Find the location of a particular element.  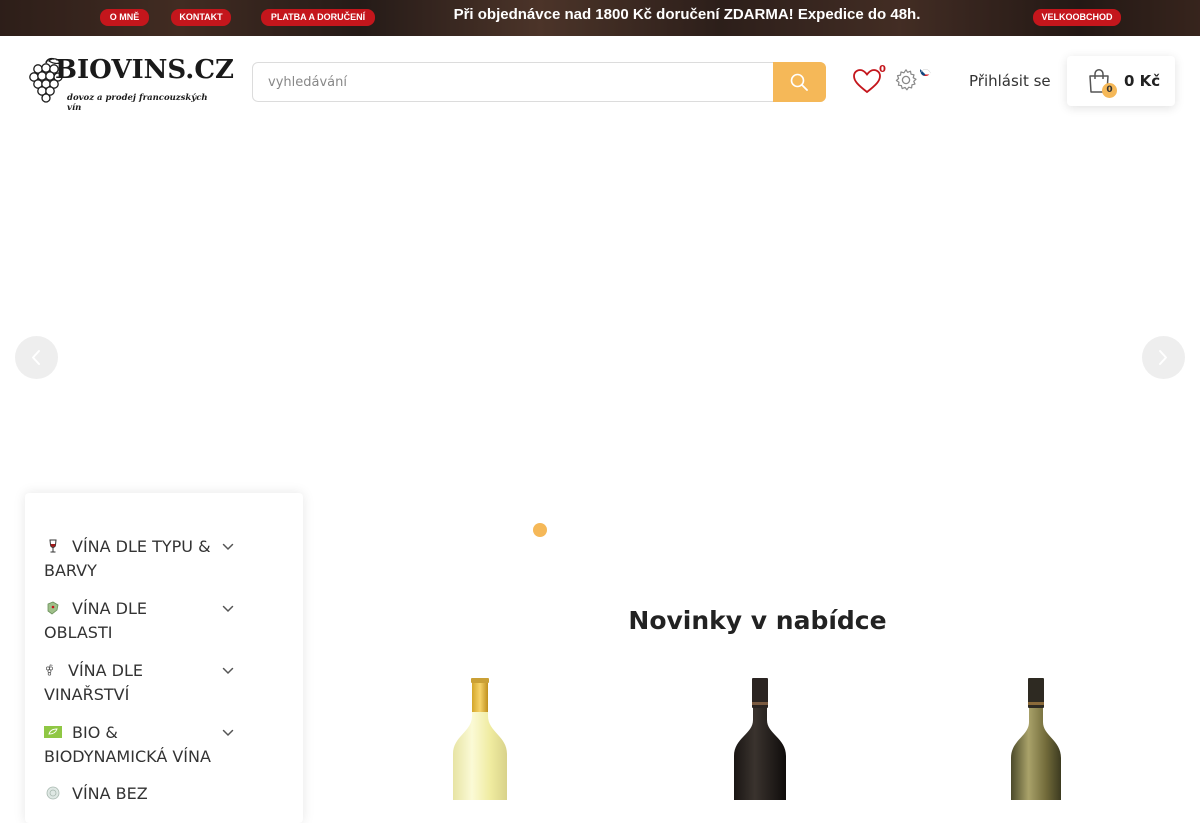

logo-name: BIOVINS.CZ is located at coordinates (145, 70).